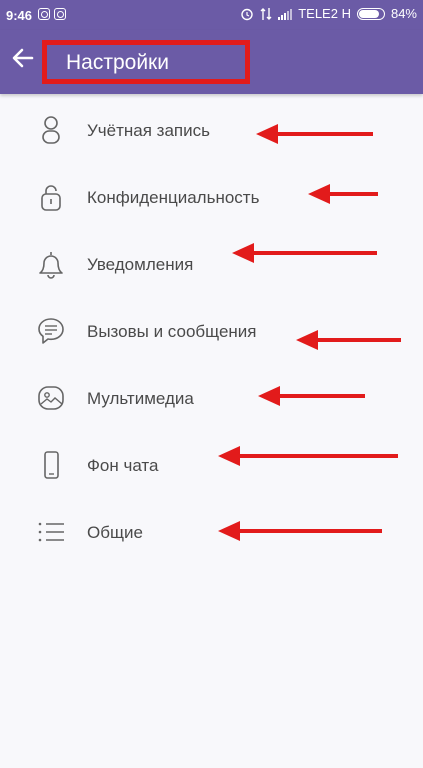 This screenshot has height=768, width=423. Describe the element at coordinates (247, 14) in the screenshot. I see `alarm-icon` at that location.